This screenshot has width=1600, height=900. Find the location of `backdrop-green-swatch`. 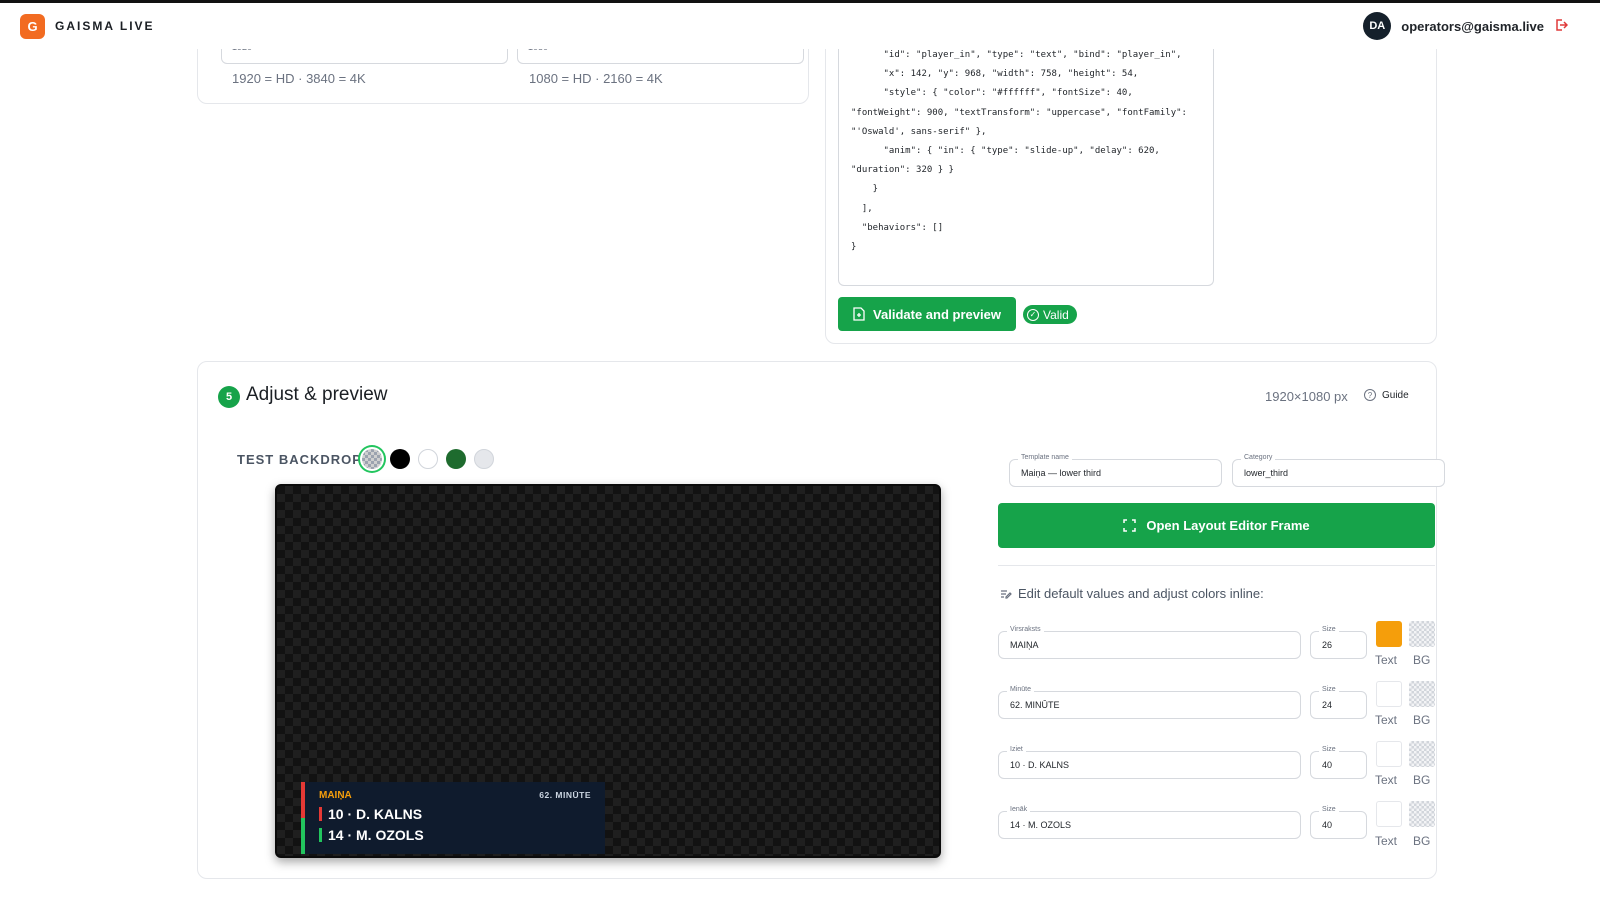

backdrop-green-swatch is located at coordinates (456, 459).